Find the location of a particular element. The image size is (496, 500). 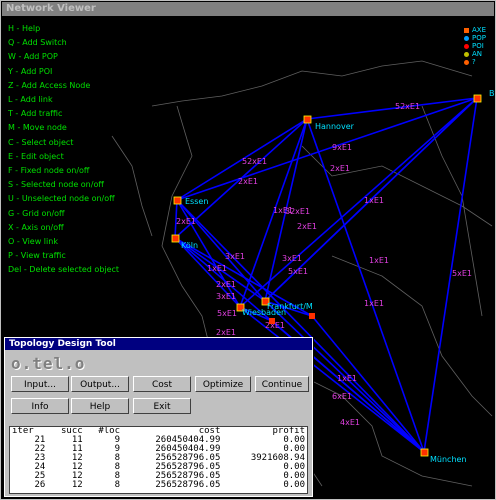

help-line: C - Select object is located at coordinates (41, 142).